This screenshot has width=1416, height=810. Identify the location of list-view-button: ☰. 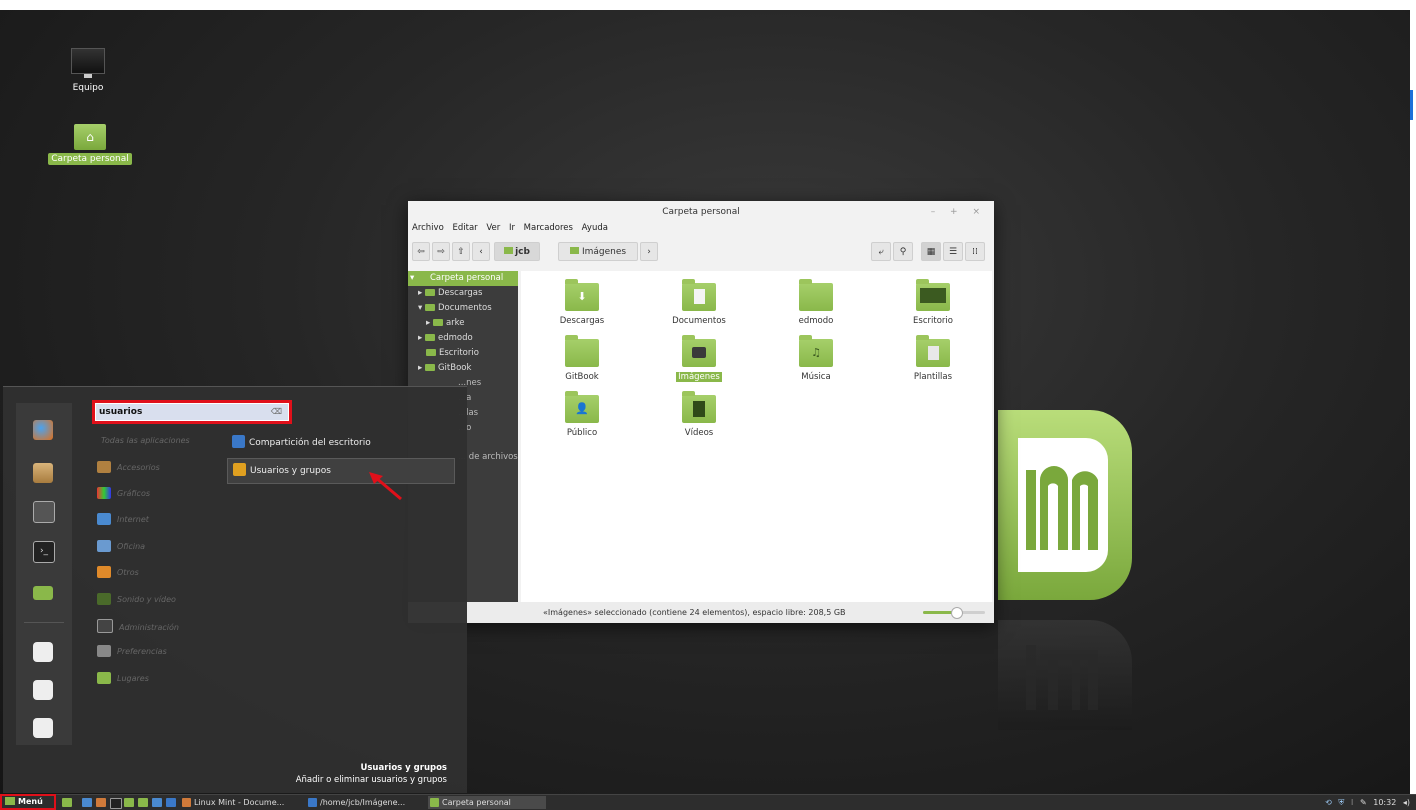
(953, 251).